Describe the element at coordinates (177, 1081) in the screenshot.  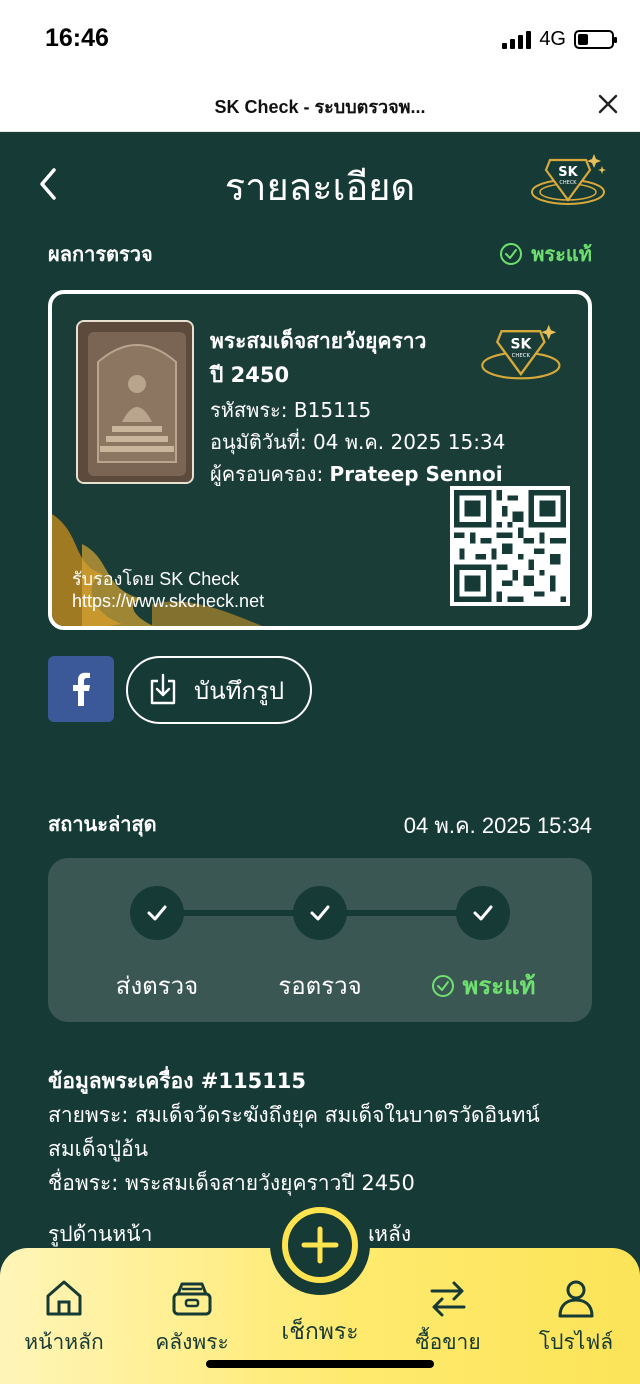
I see `amulet-info-title: ข้อมูลพระเครื่อง #115115` at that location.